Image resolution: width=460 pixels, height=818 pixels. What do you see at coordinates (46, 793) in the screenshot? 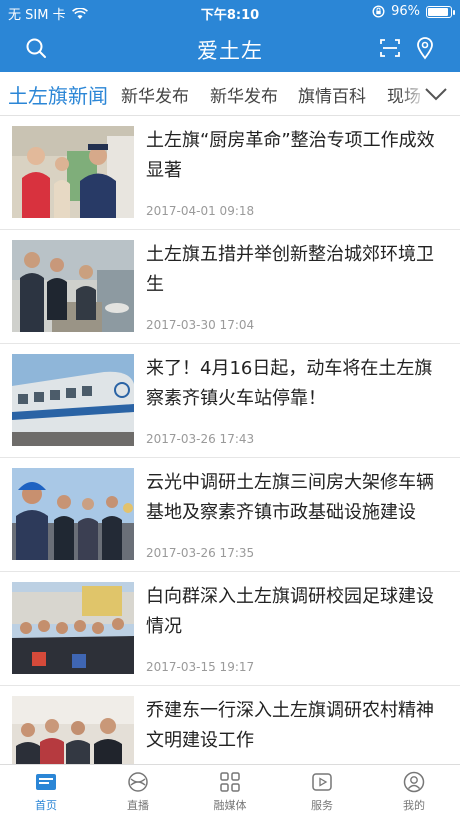
I see `nav-home: 首页` at bounding box center [46, 793].